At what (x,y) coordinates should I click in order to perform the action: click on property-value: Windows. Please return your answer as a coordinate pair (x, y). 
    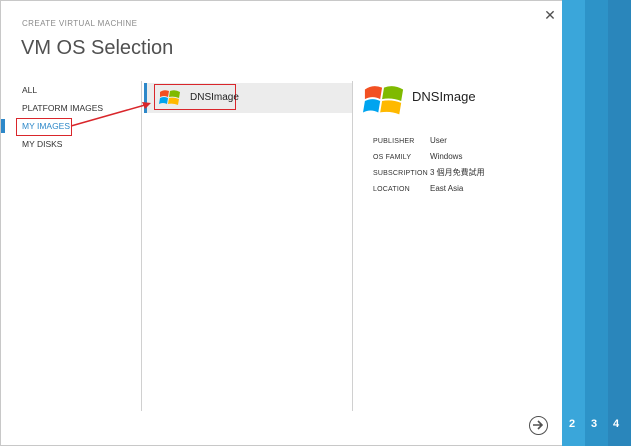
    Looking at the image, I should click on (446, 156).